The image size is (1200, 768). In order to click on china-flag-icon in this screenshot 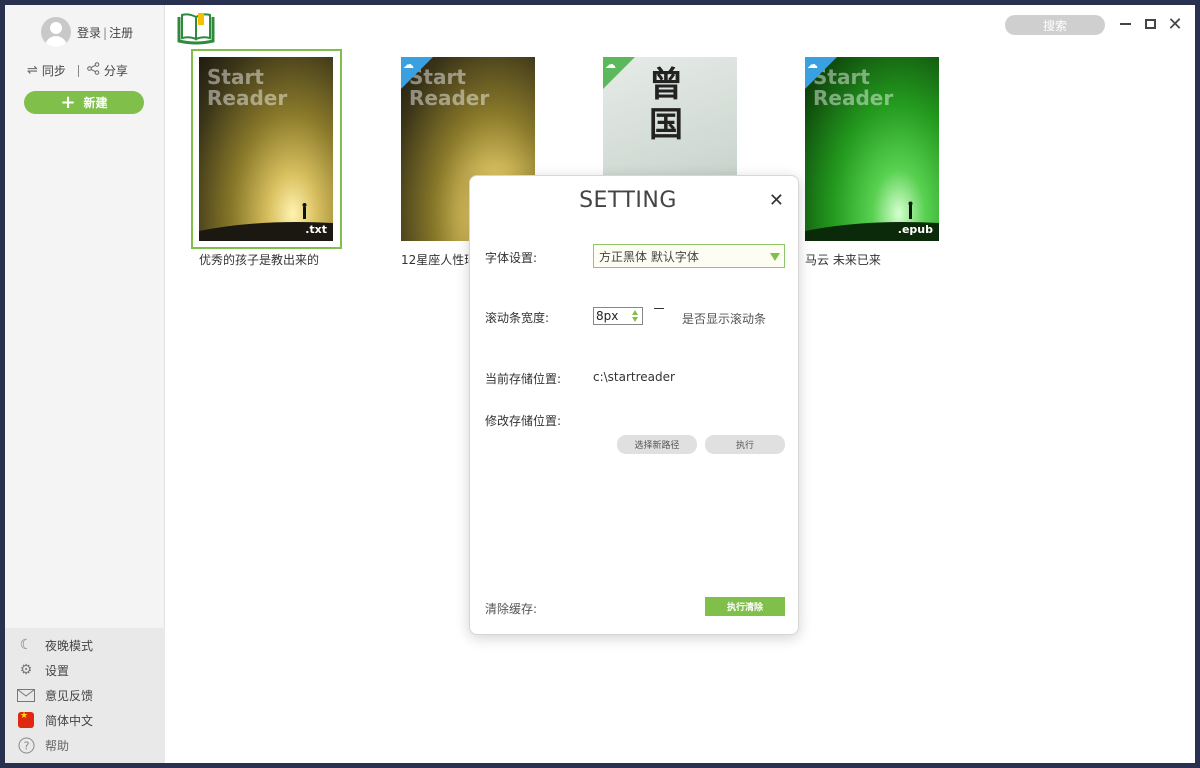, I will do `click(26, 719)`.